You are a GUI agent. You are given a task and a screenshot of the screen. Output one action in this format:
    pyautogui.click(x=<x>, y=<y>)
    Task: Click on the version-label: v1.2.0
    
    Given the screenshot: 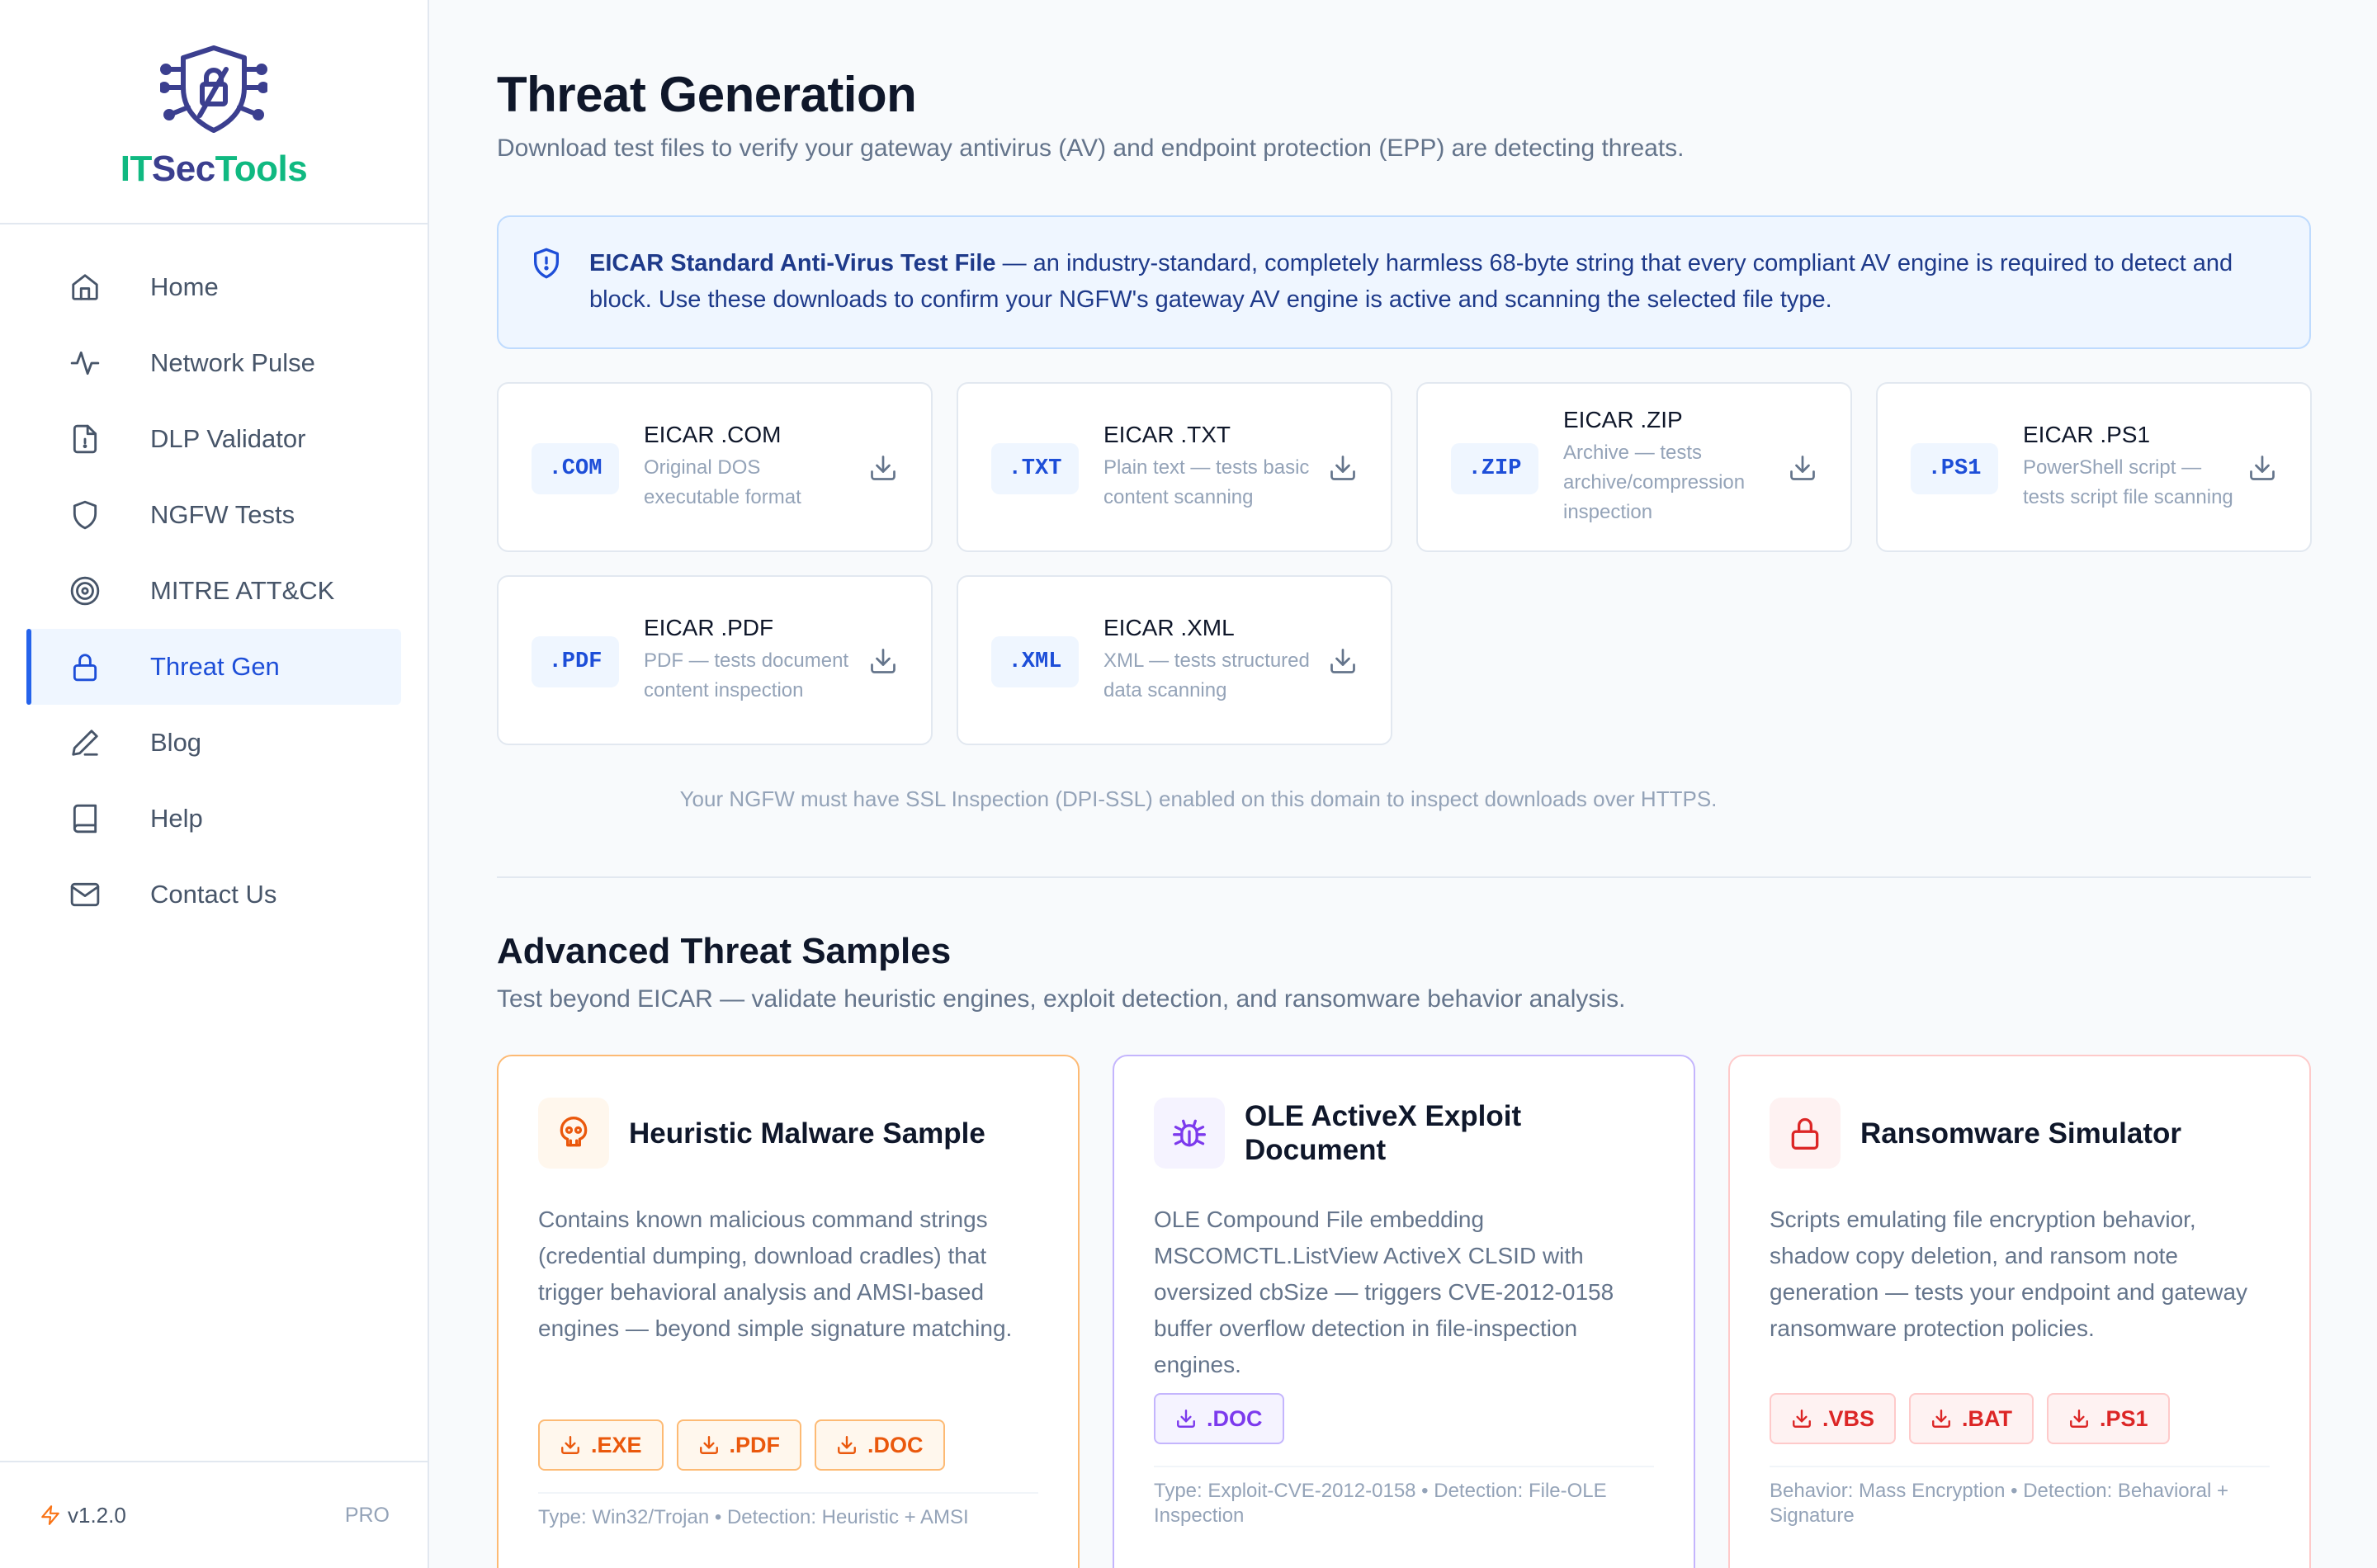 What is the action you would take?
    pyautogui.click(x=97, y=1515)
    